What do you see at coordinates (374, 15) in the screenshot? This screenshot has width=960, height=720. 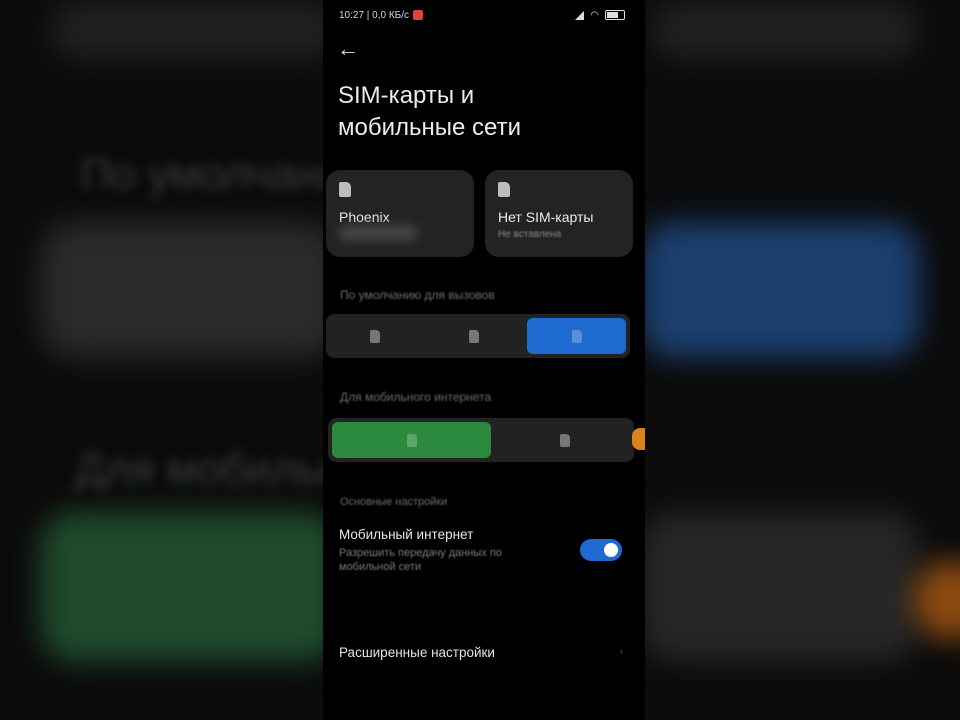 I see `status-time: 10:27 | 0,0 КБ/с` at bounding box center [374, 15].